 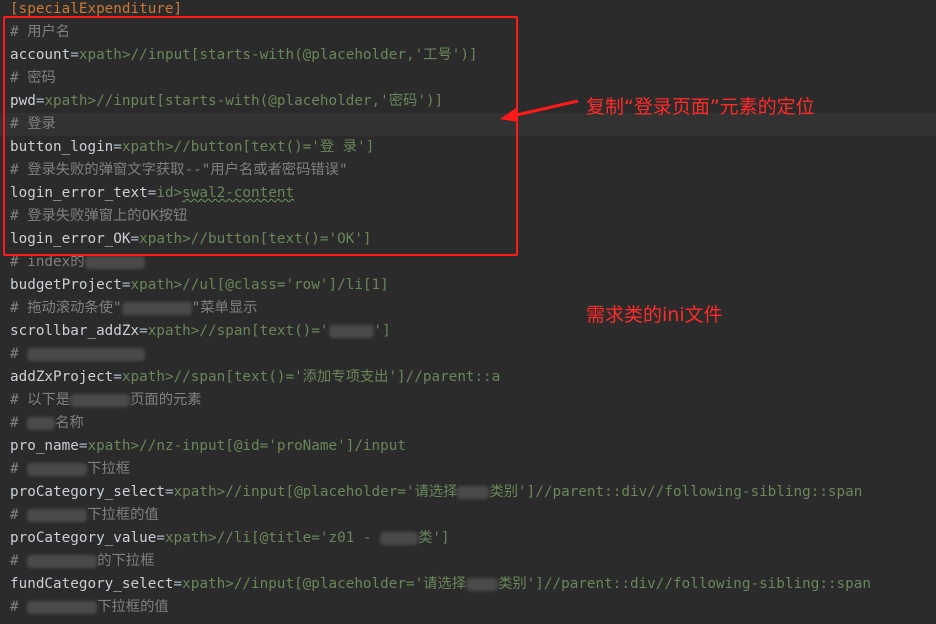 What do you see at coordinates (285, 285) in the screenshot?
I see `locator-value: //ul[@class='row']/li[1]` at bounding box center [285, 285].